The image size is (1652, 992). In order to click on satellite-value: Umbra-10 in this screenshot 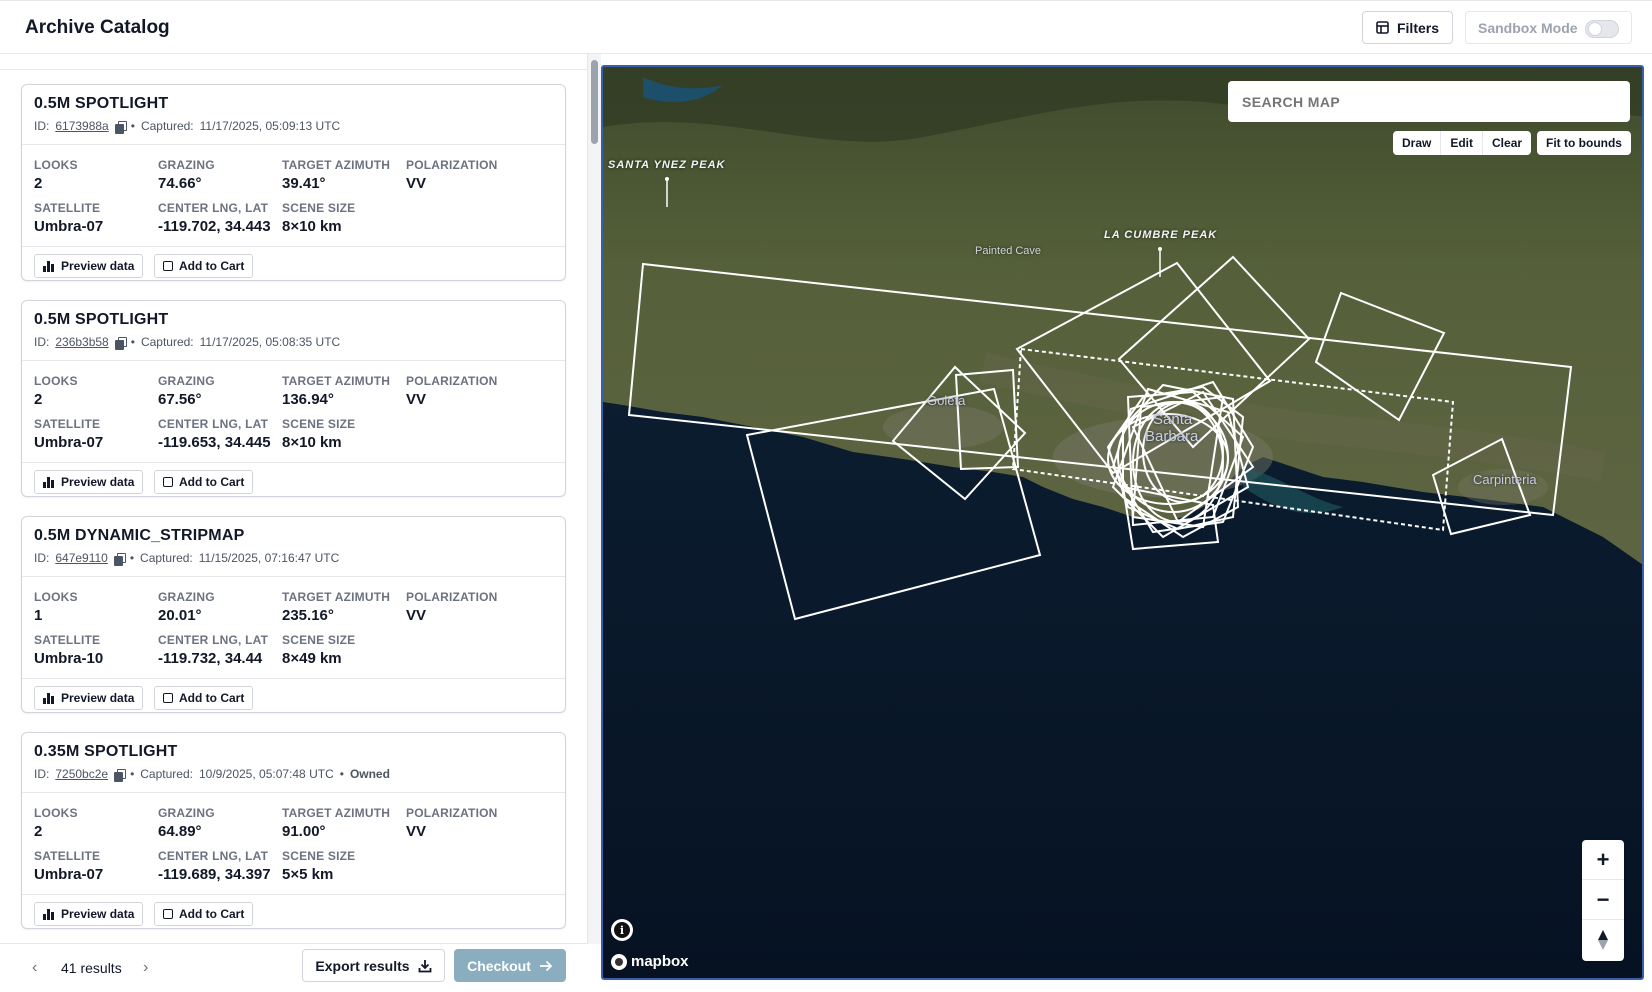, I will do `click(69, 658)`.